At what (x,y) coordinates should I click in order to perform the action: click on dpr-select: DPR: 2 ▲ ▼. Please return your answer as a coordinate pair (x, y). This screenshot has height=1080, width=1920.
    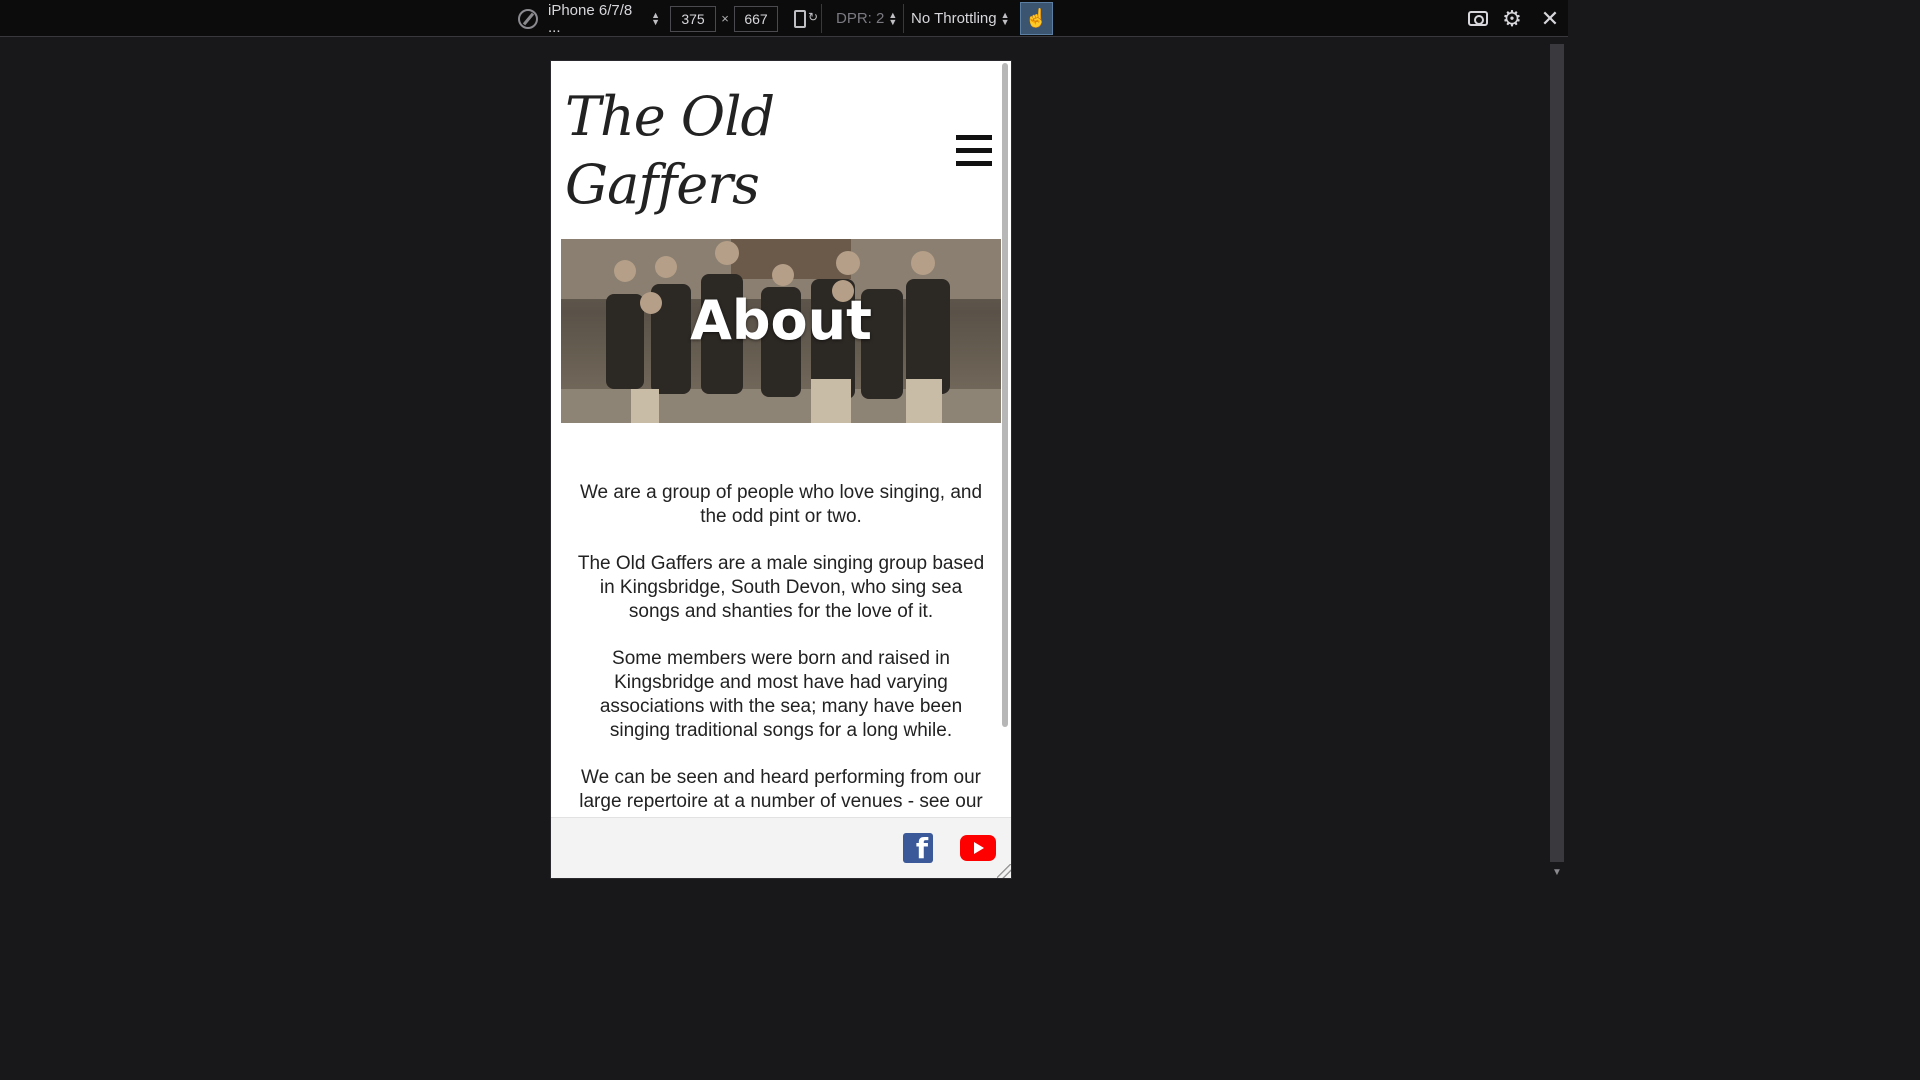
    Looking at the image, I should click on (868, 18).